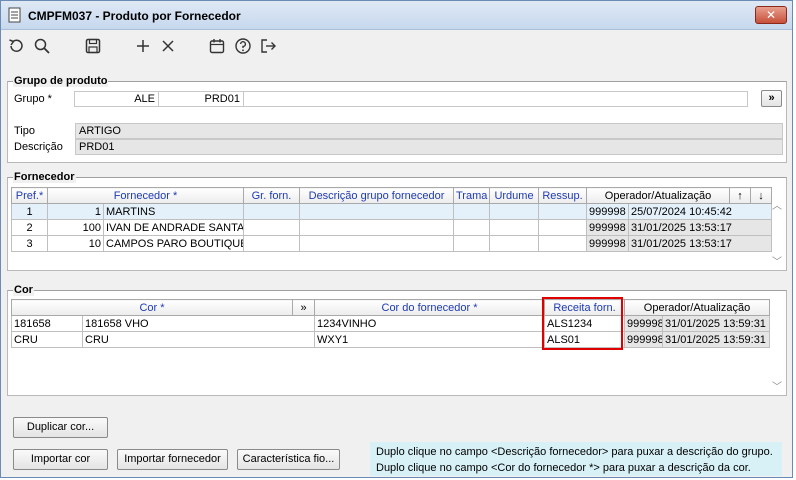  Describe the element at coordinates (396, 46) in the screenshot. I see `toolbar` at that location.